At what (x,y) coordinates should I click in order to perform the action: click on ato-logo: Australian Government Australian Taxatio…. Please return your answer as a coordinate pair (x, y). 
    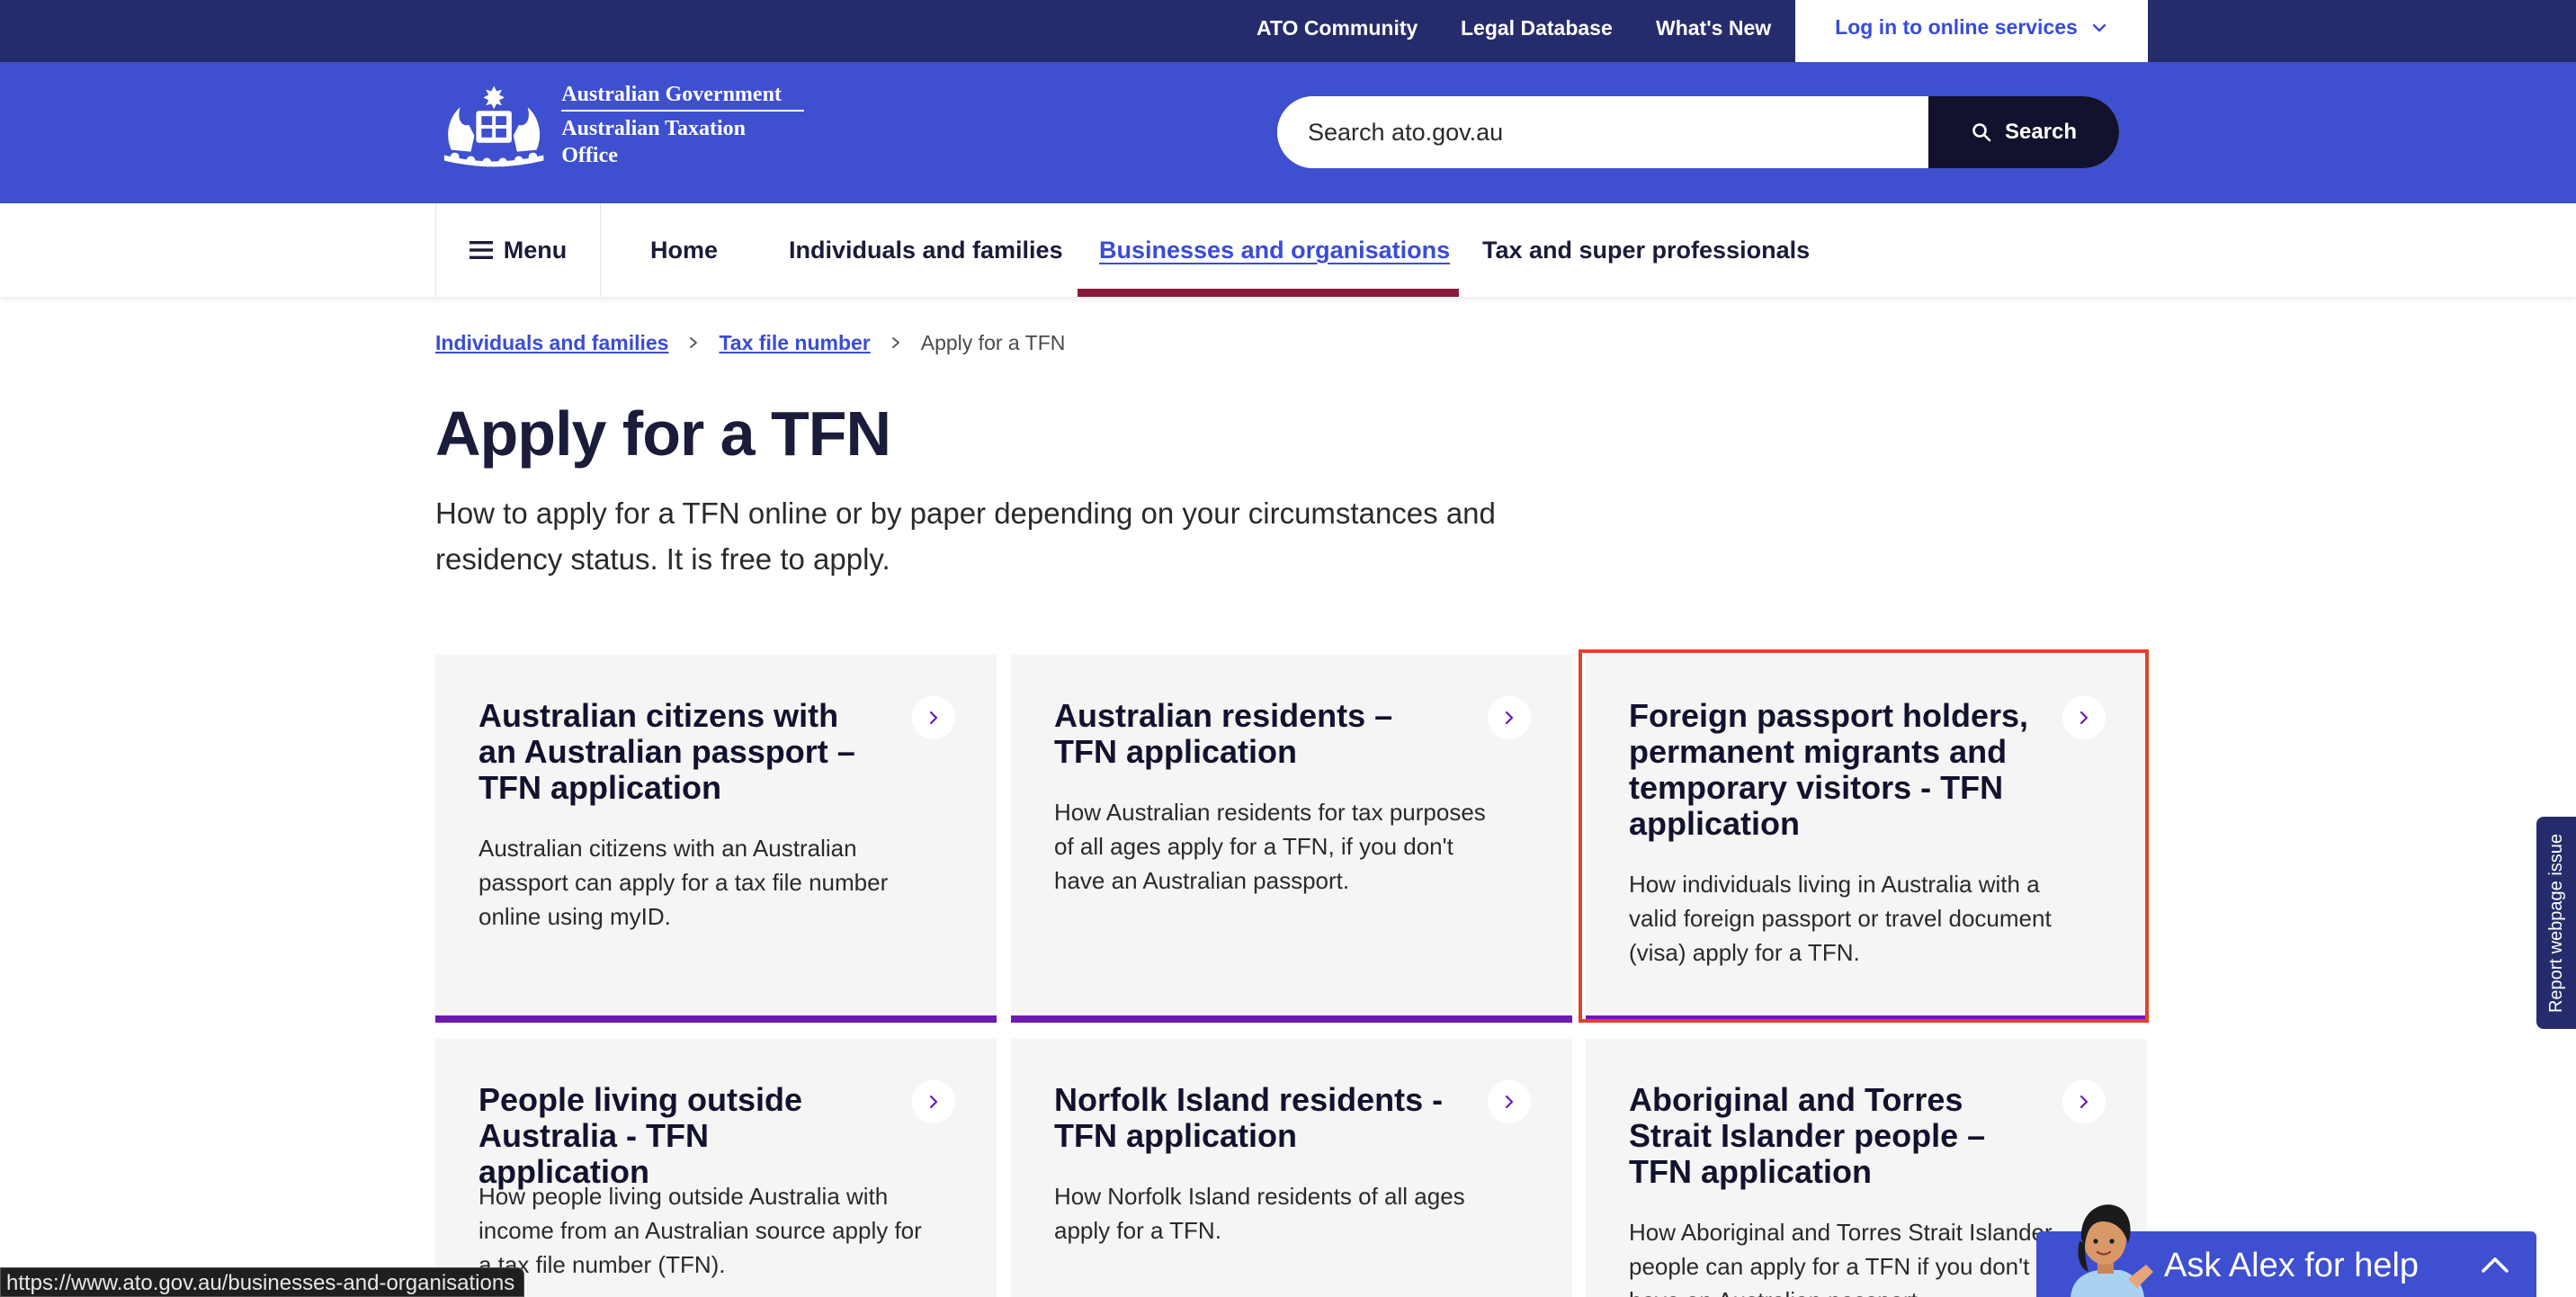
    Looking at the image, I should click on (619, 125).